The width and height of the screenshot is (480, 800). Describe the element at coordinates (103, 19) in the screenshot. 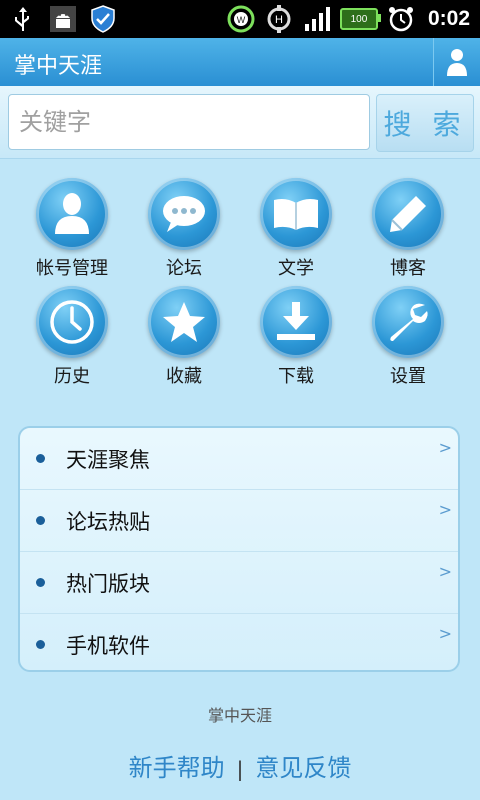

I see `shield-icon` at that location.